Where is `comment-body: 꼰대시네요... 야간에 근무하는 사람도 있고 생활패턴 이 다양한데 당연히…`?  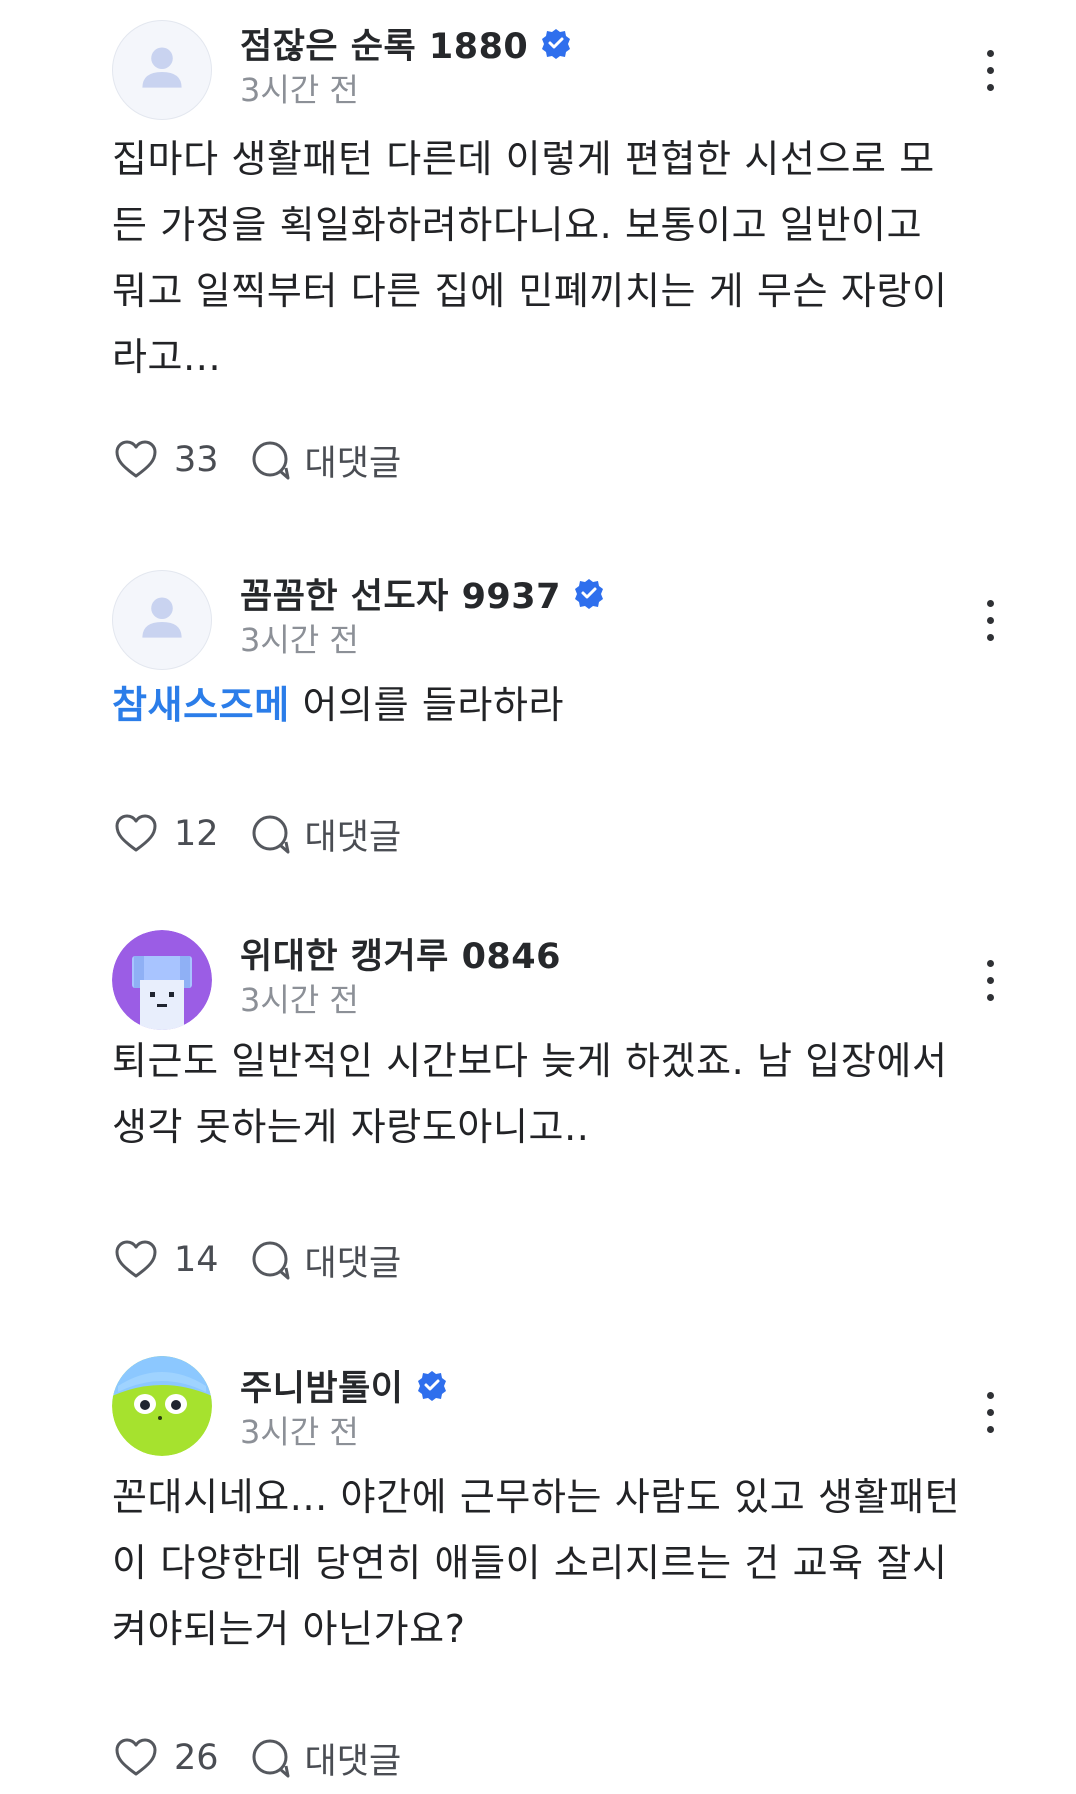 comment-body: 꼰대시네요... 야간에 근무하는 사람도 있고 생활패턴 이 다양한데 당연히… is located at coordinates (564, 1563).